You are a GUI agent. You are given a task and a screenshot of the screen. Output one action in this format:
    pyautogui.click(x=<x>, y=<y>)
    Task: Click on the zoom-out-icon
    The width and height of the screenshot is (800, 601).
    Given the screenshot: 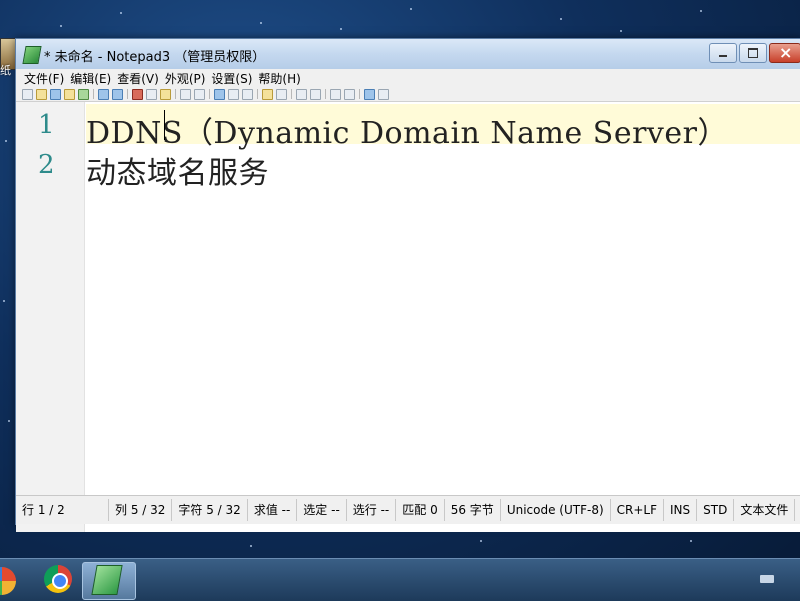 What is the action you would take?
    pyautogui.click(x=315, y=94)
    